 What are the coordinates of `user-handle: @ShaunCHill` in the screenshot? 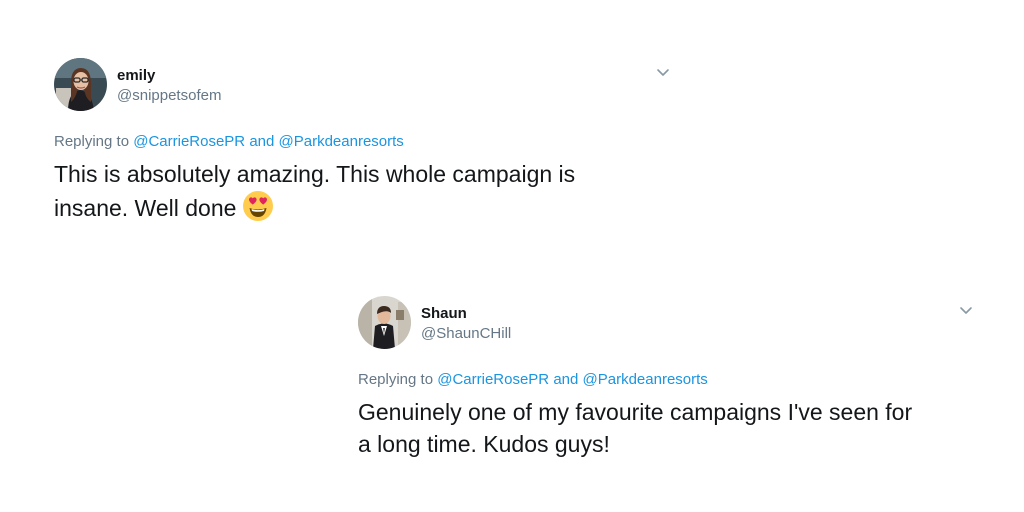 It's located at (466, 333).